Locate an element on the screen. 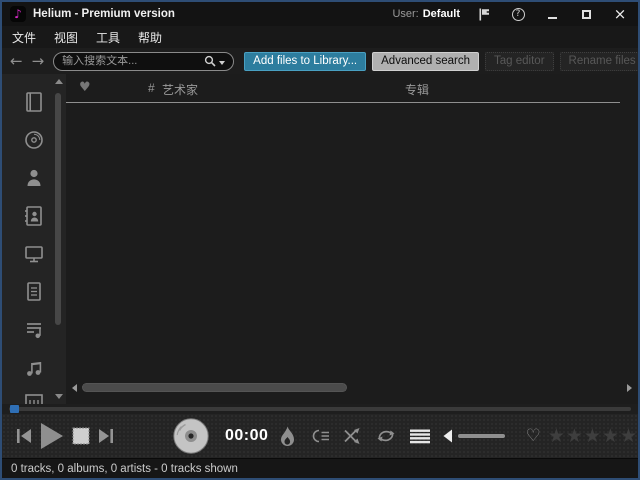  menu-file: 文件 is located at coordinates (24, 37).